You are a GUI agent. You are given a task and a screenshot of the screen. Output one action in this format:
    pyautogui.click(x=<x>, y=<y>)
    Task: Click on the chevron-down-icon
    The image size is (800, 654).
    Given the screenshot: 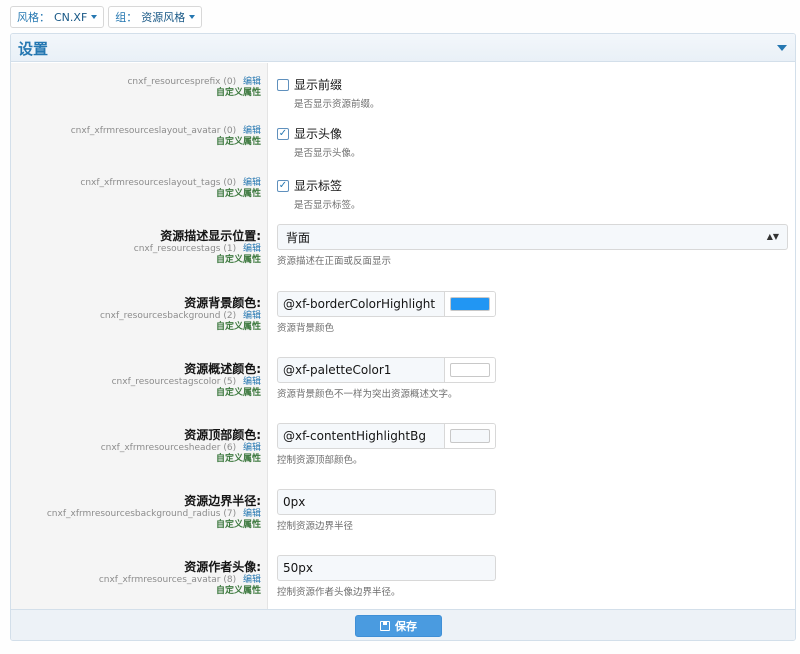 What is the action you would take?
    pyautogui.click(x=94, y=17)
    